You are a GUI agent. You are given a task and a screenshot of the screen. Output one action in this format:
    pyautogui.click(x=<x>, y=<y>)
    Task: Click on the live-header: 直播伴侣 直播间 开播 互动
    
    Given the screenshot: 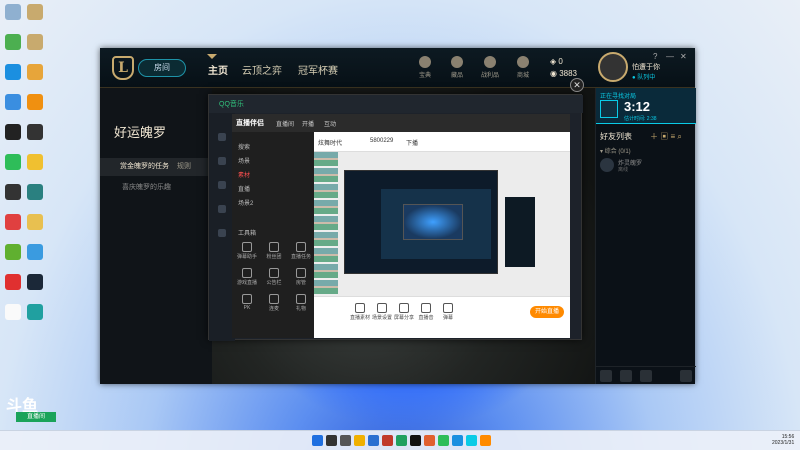 What is the action you would take?
    pyautogui.click(x=401, y=123)
    